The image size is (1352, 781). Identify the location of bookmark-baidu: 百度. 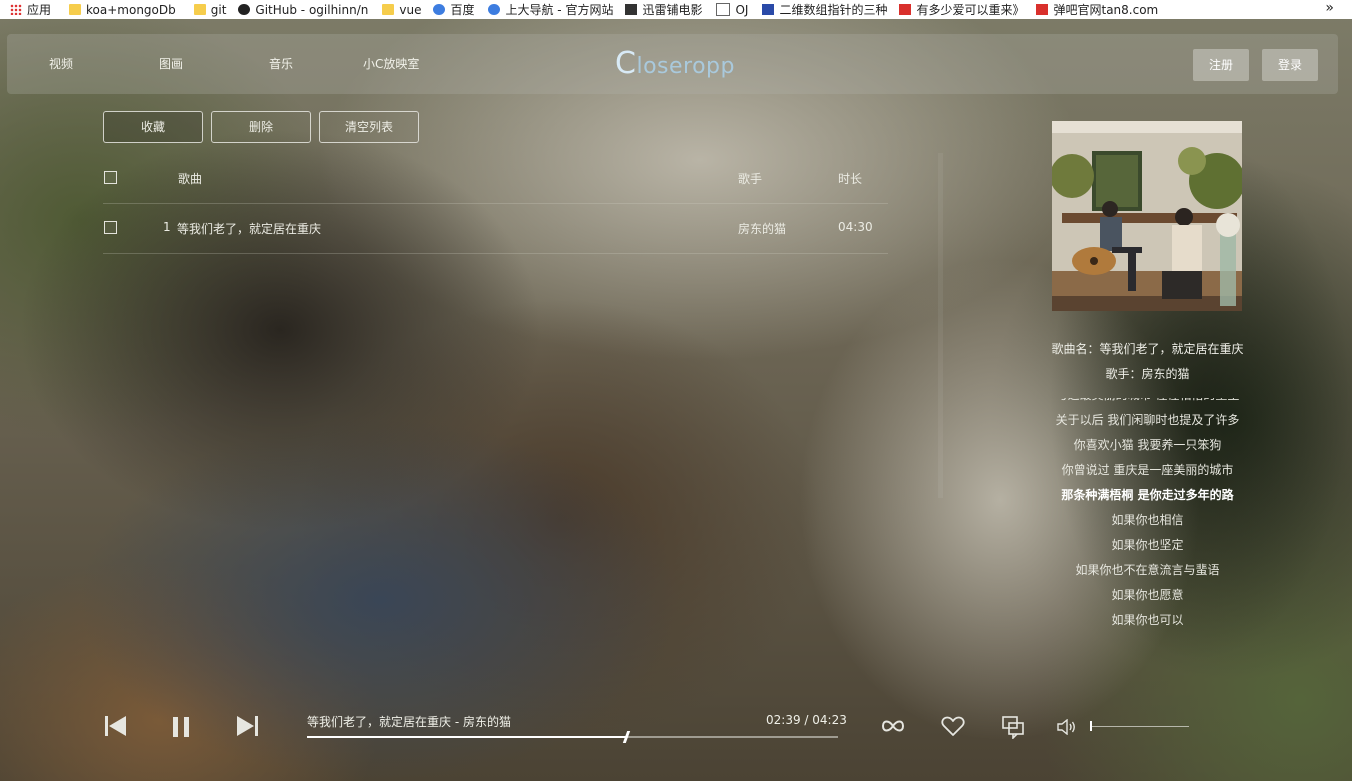
(453, 9).